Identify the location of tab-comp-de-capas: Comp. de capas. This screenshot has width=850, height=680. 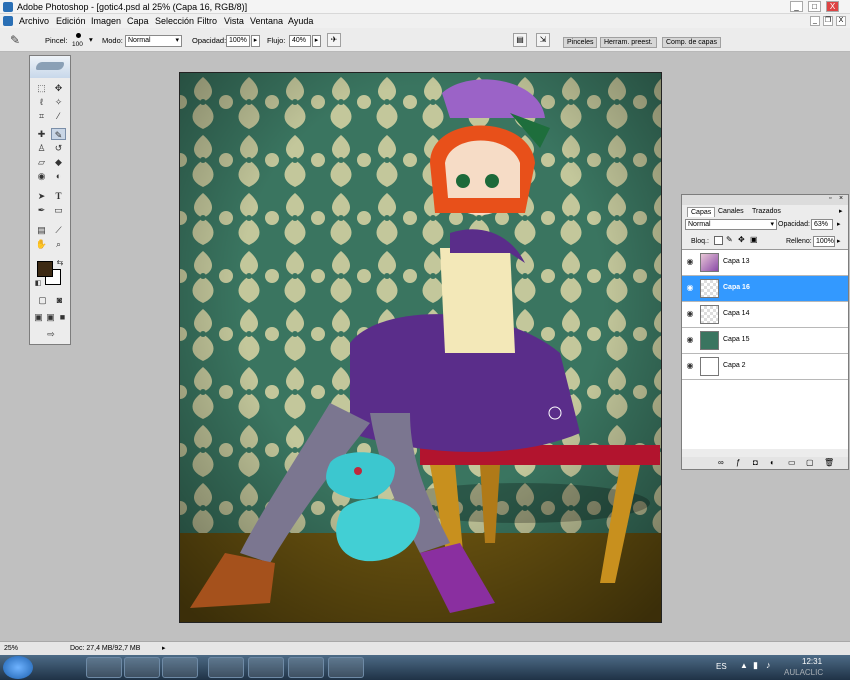
(691, 42).